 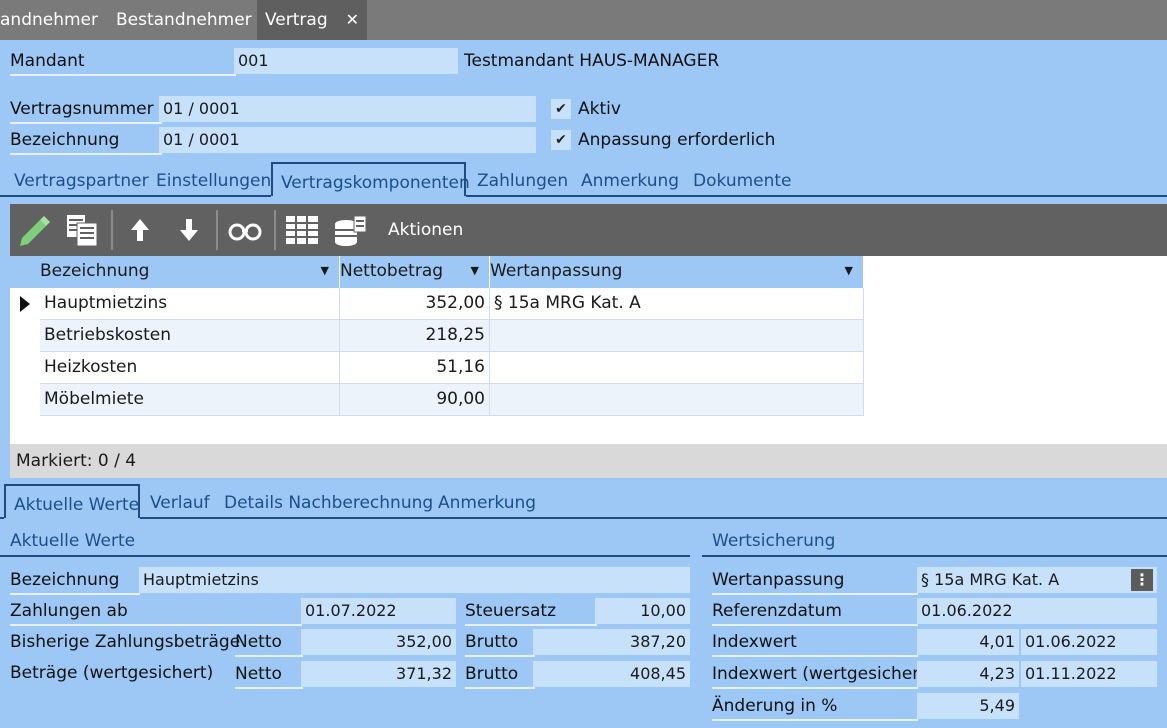 I want to click on bisherige-netto-field: 352,00, so click(x=378, y=642).